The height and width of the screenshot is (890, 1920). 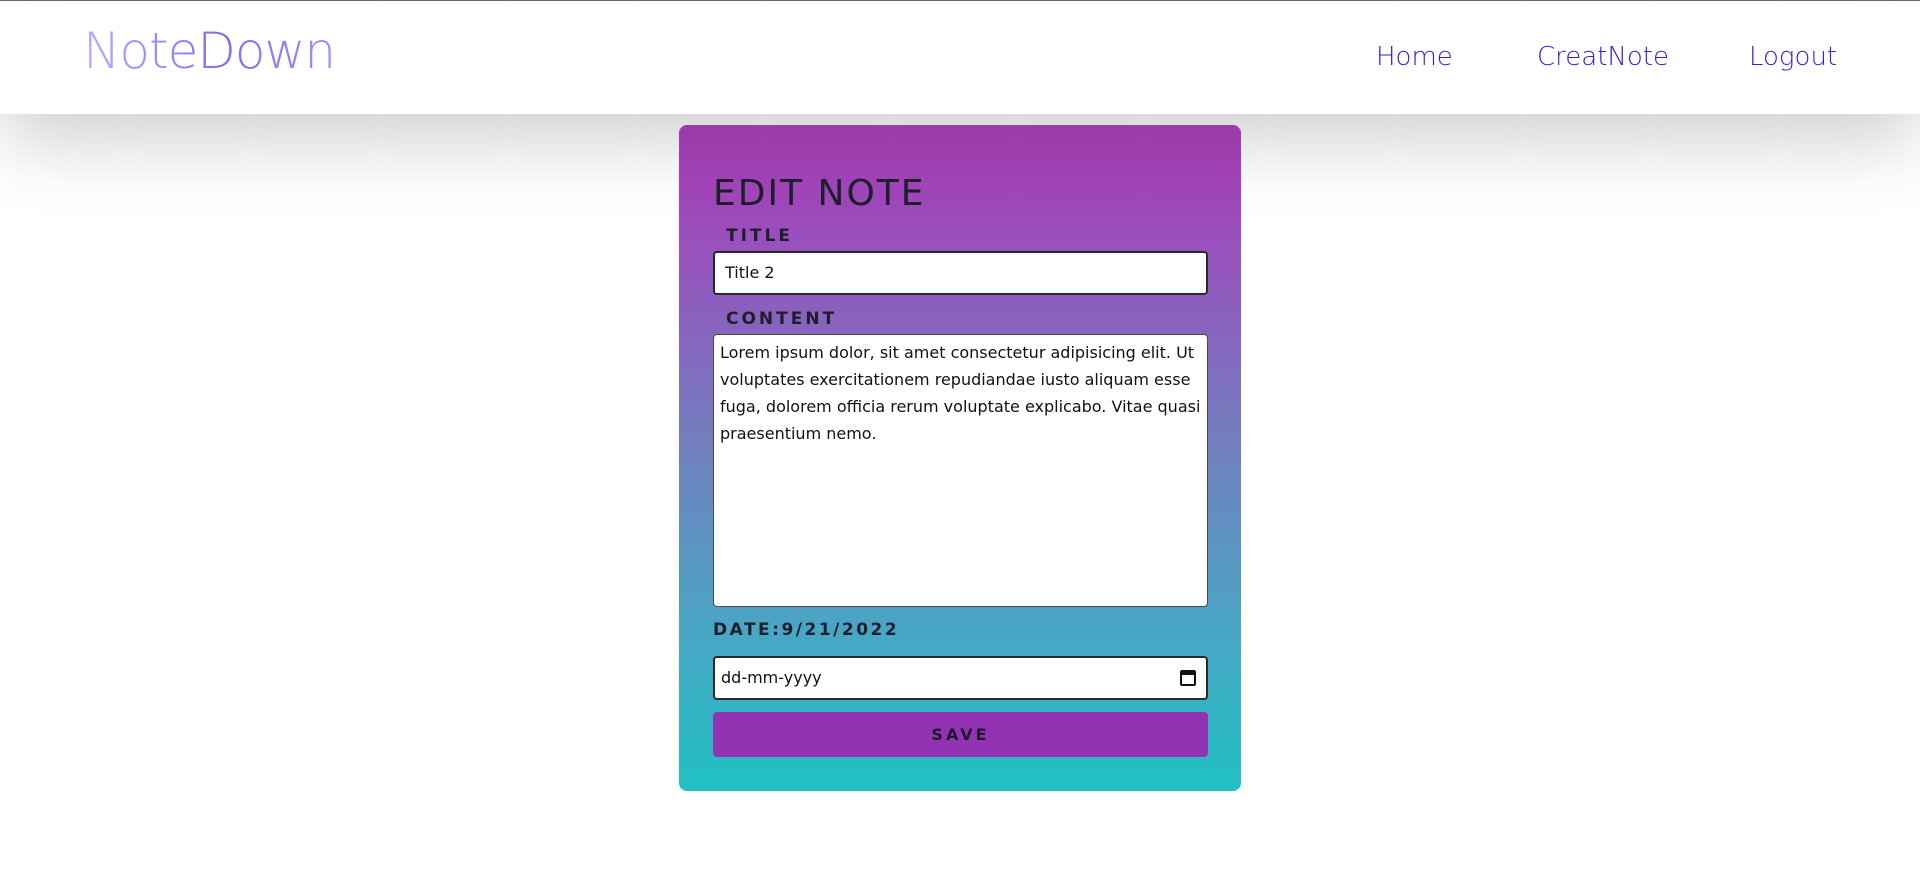 What do you see at coordinates (960, 57) in the screenshot?
I see `navbar: NoteDown Home CreatNote Logout` at bounding box center [960, 57].